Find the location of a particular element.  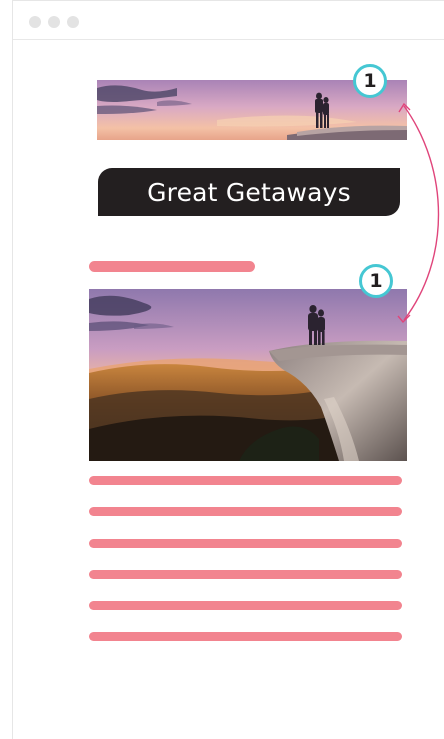

window-titlebar is located at coordinates (228, 20).